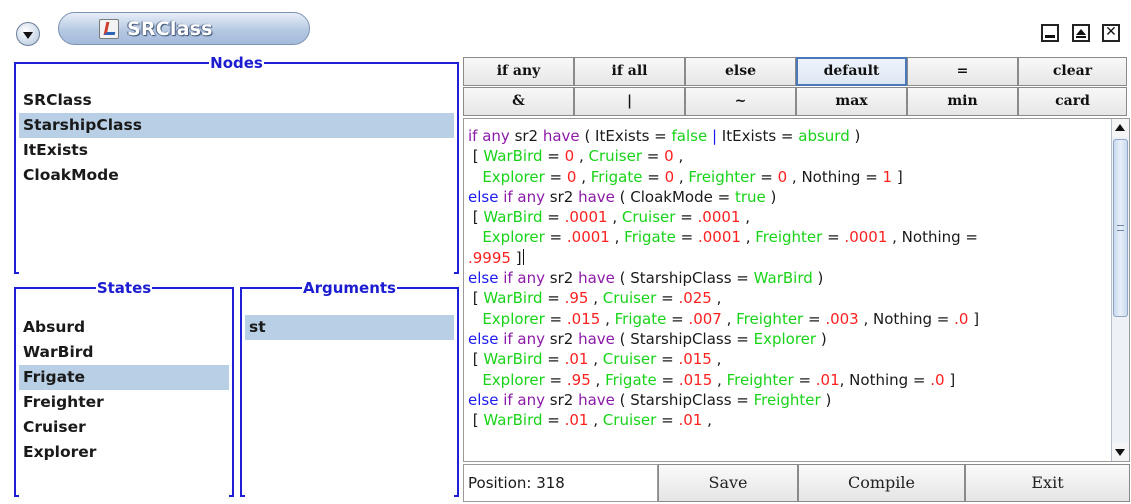 Image resolution: width=1131 pixels, height=504 pixels. I want to click on vertical-scrollbar, so click(1120, 290).